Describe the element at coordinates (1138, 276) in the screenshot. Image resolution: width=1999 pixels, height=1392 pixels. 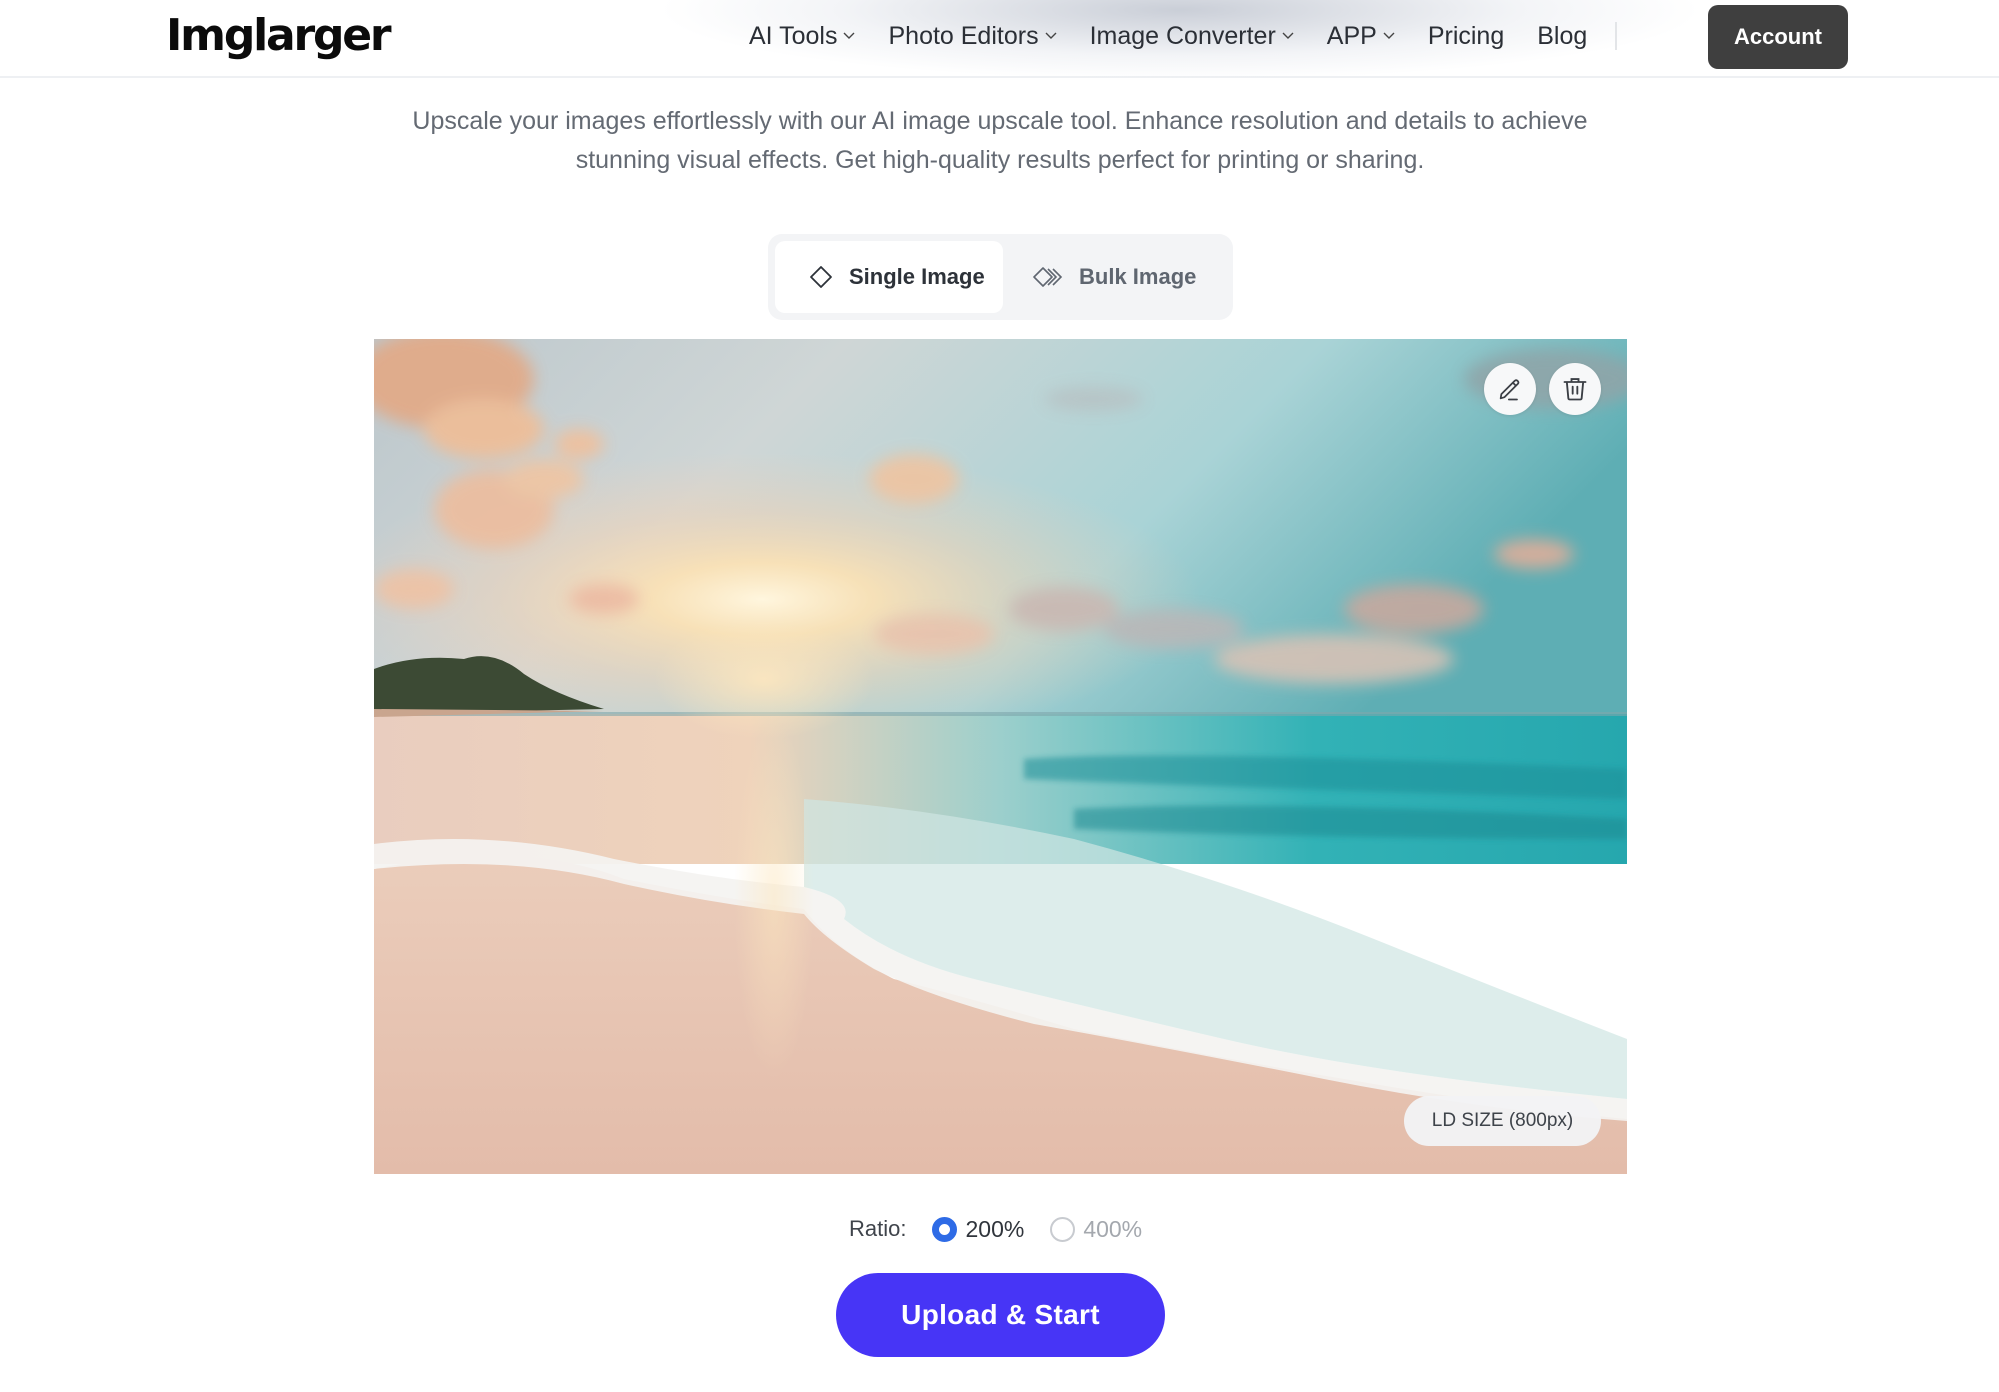
I see `tab-label: Bulk Image` at that location.